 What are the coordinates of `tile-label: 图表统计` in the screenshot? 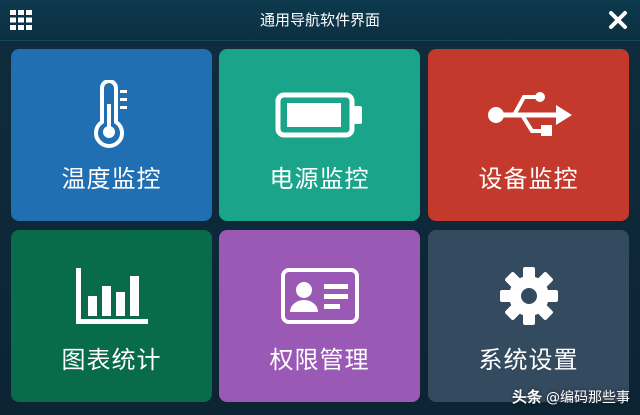 It's located at (111, 360).